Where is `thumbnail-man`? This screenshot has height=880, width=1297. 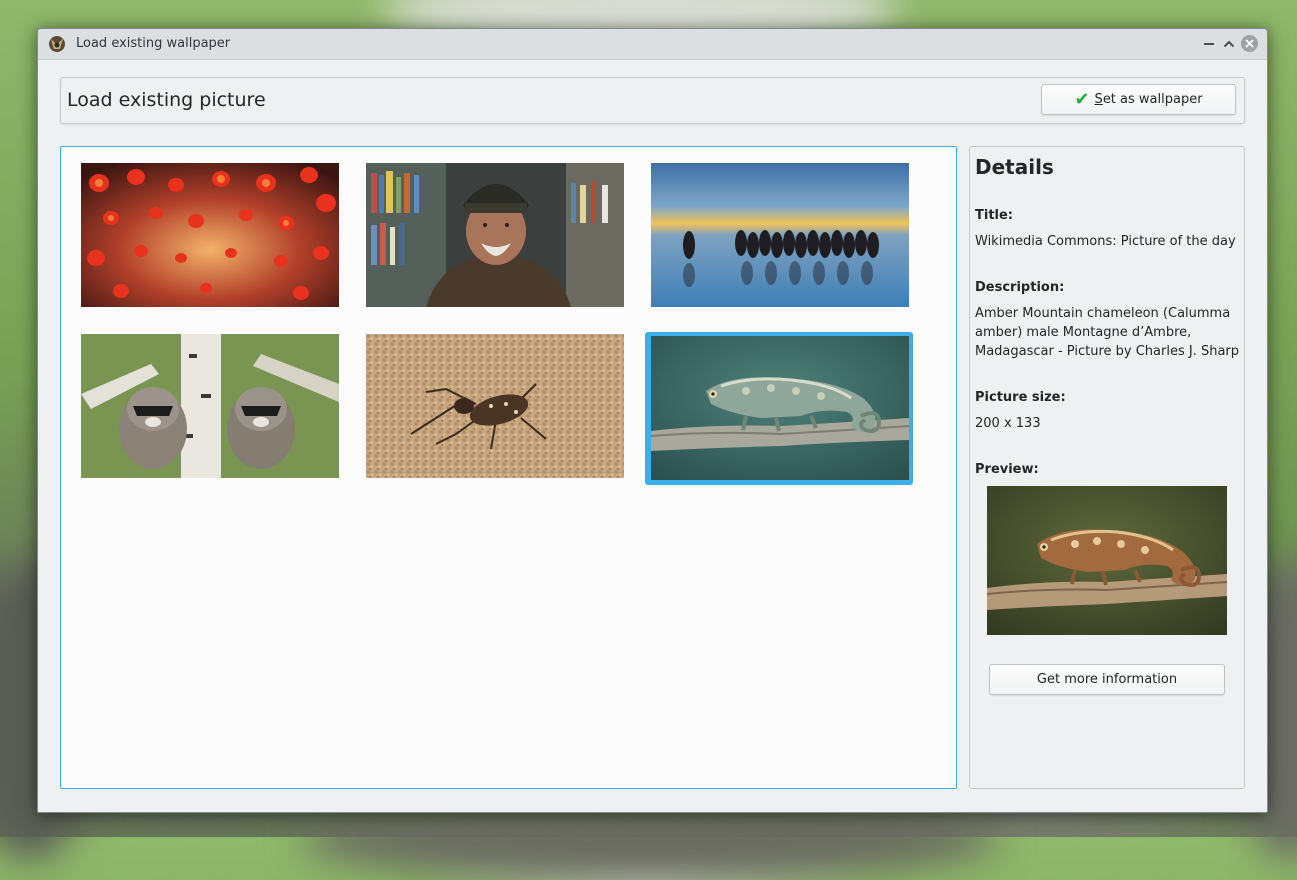 thumbnail-man is located at coordinates (495, 235).